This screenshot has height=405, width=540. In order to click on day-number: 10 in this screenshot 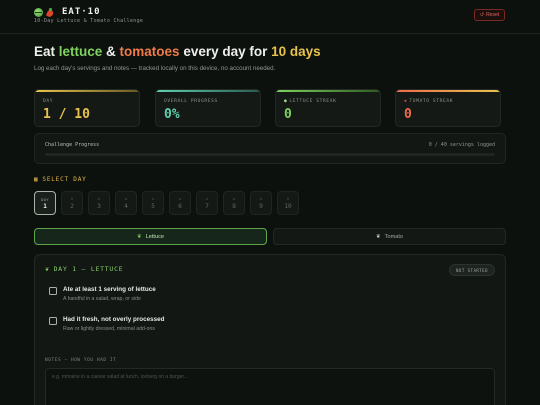, I will do `click(288, 206)`.